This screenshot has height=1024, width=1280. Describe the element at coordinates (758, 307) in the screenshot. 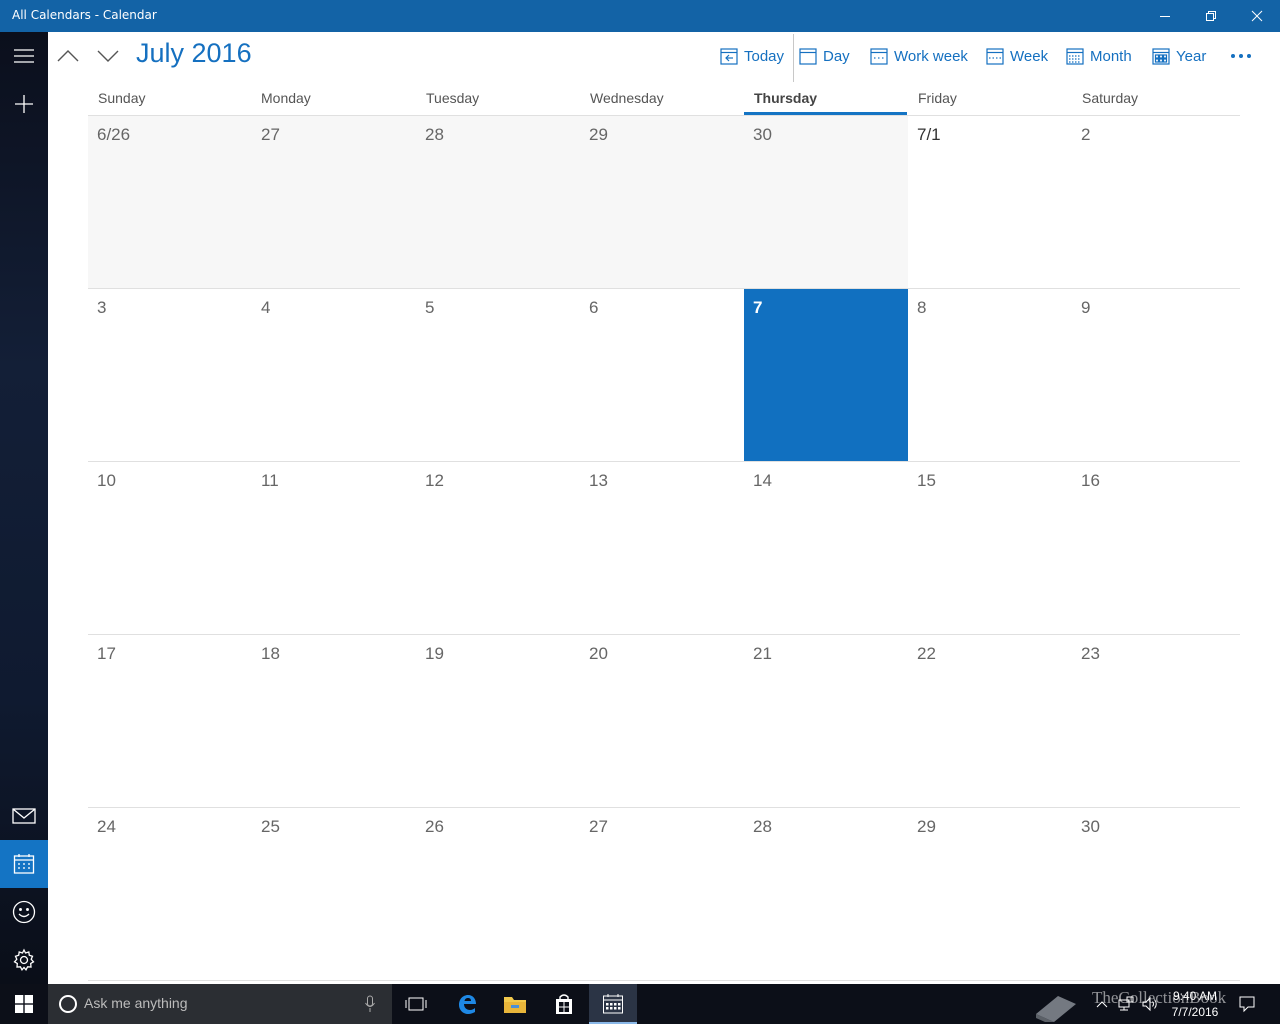

I see `day-number: 7` at that location.